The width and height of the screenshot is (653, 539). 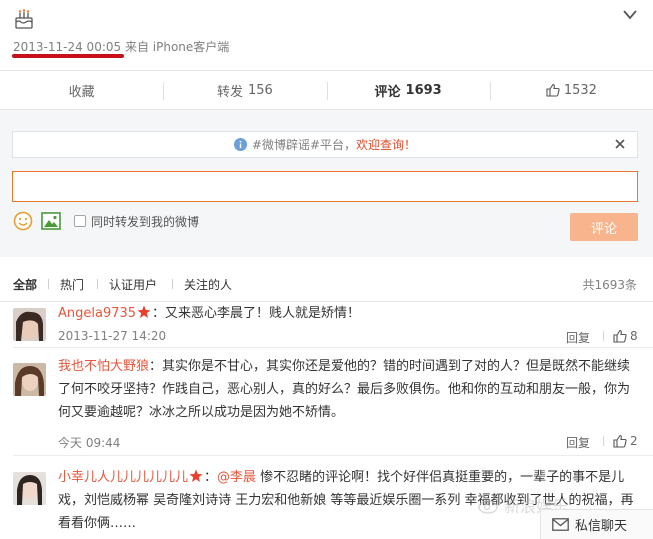 I want to click on post-action-bar: 收藏 转发 156 评论 1693 1532, so click(x=326, y=90).